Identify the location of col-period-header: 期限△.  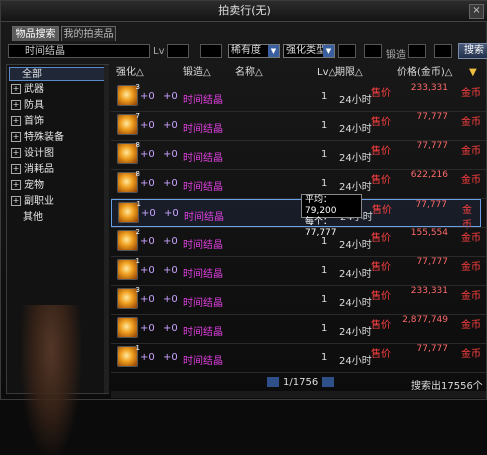
(349, 73).